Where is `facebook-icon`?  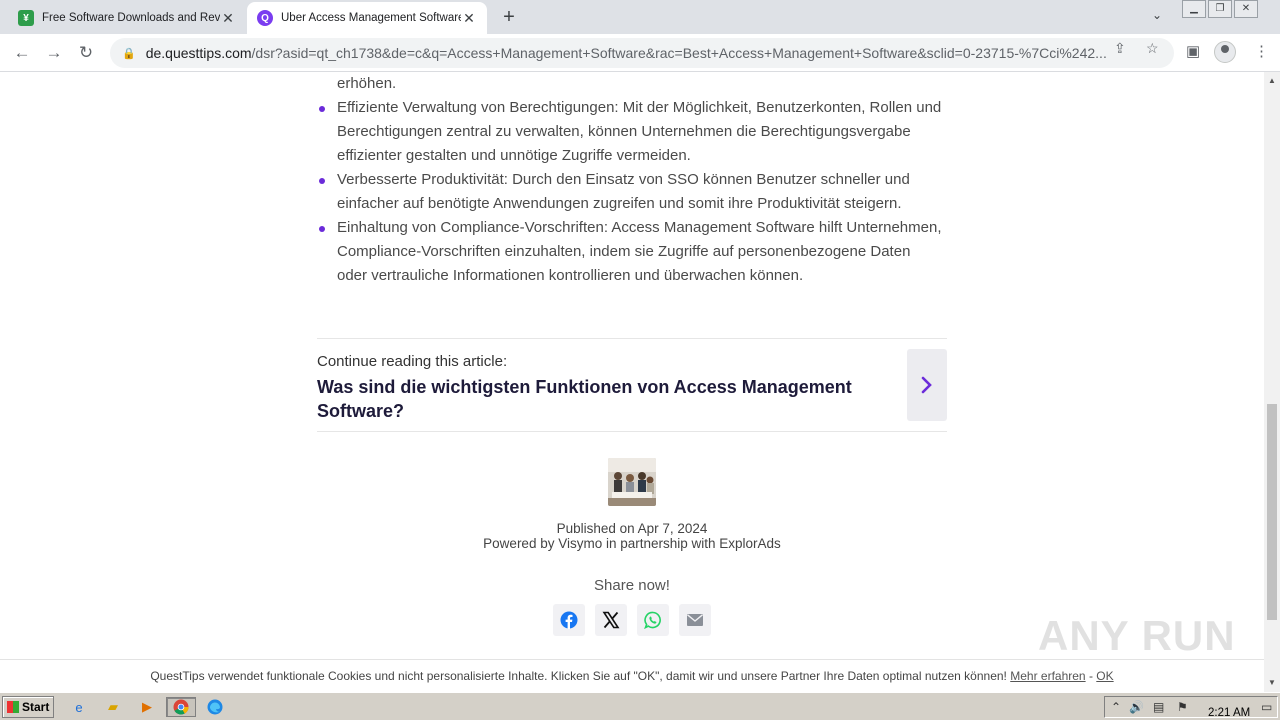 facebook-icon is located at coordinates (569, 620).